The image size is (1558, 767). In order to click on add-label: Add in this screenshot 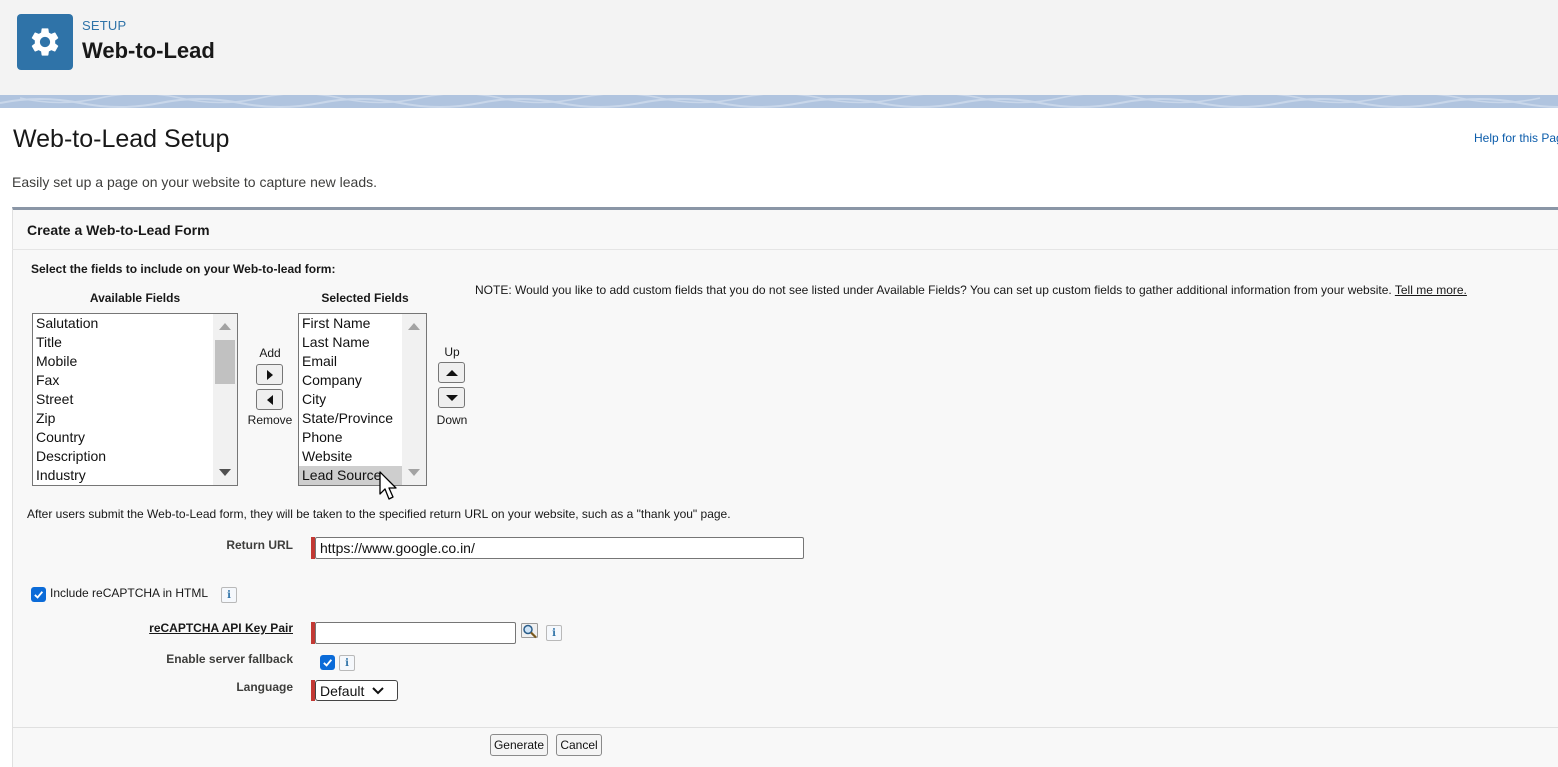, I will do `click(270, 353)`.